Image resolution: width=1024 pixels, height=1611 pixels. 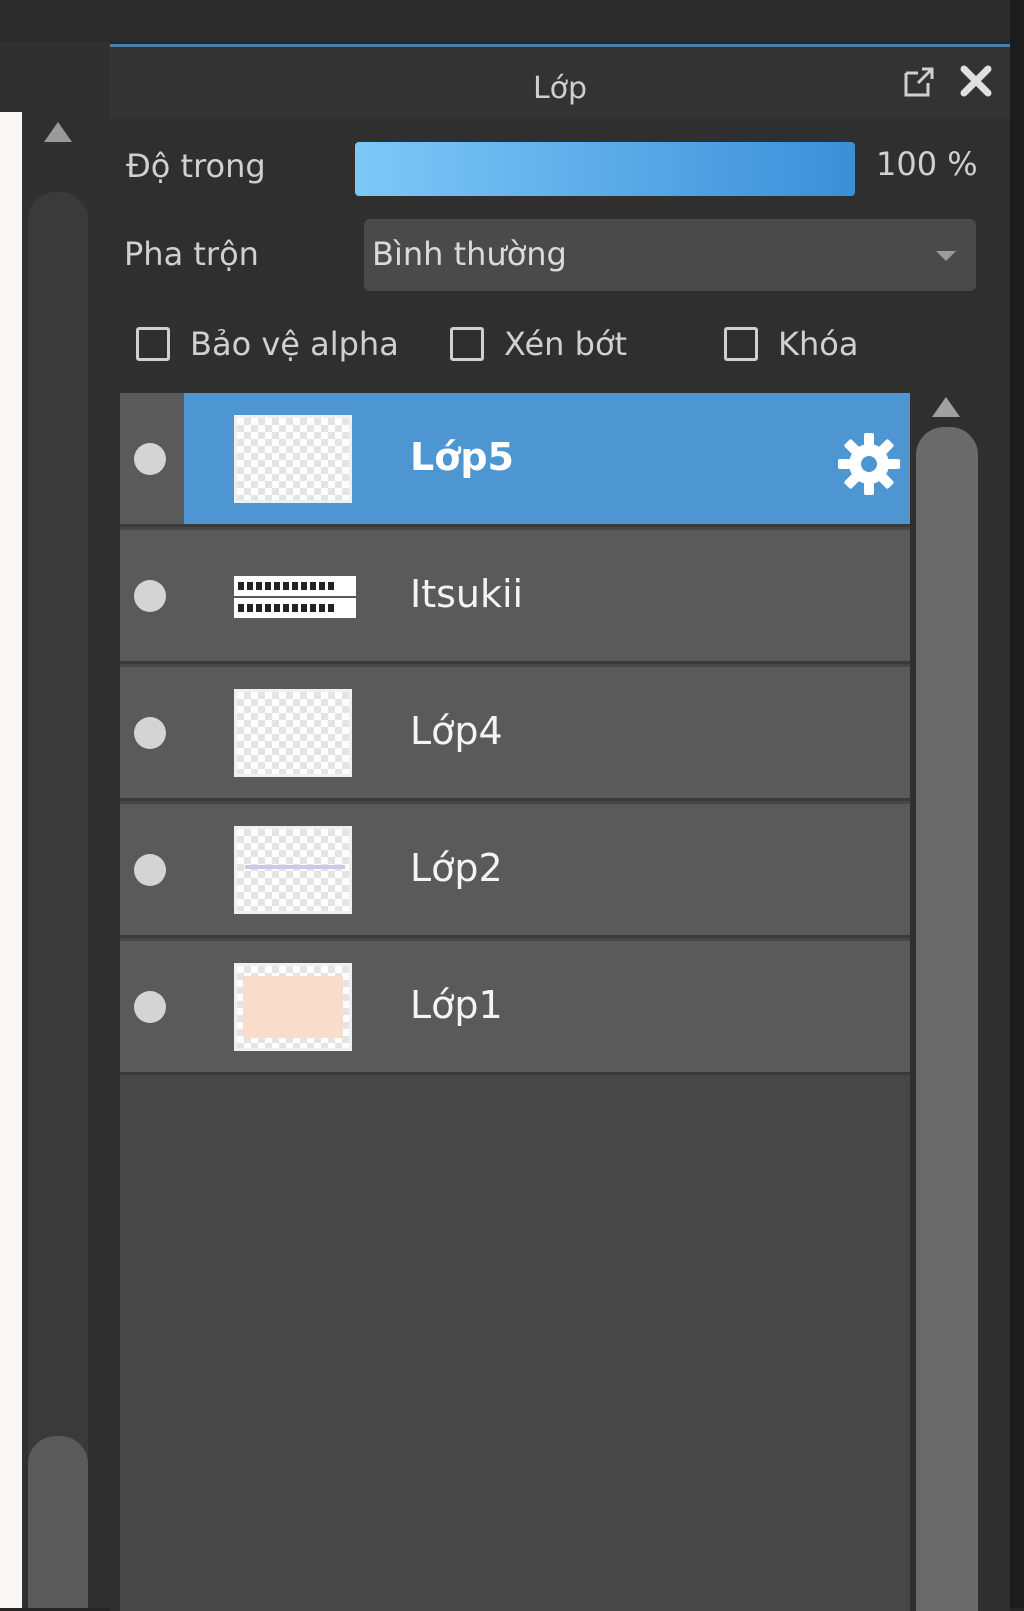 I want to click on chevron-down-icon, so click(x=946, y=256).